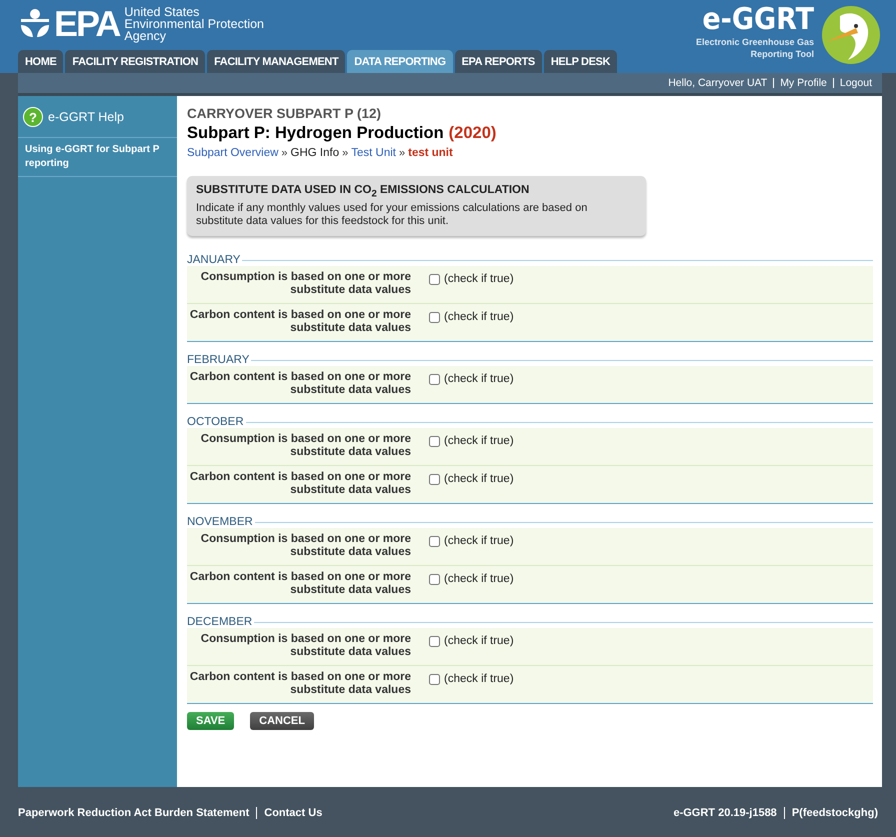  What do you see at coordinates (219, 622) in the screenshot?
I see `month-heading: DECEMBER` at bounding box center [219, 622].